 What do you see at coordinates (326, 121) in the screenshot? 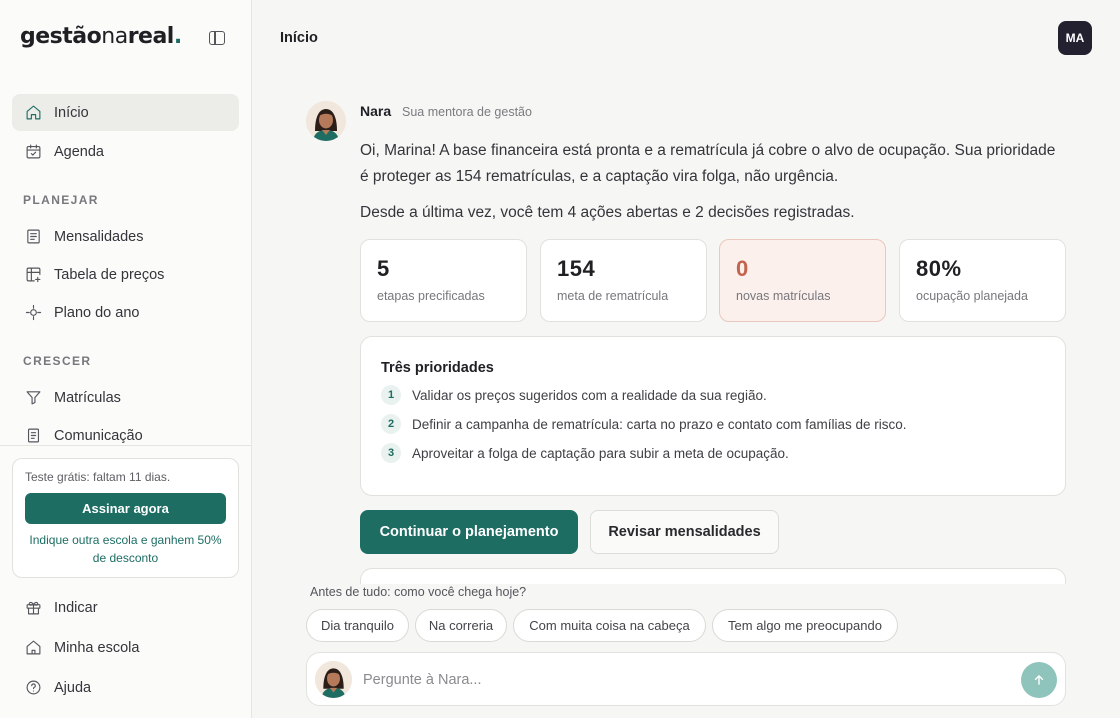
I see `mentor-avatar` at bounding box center [326, 121].